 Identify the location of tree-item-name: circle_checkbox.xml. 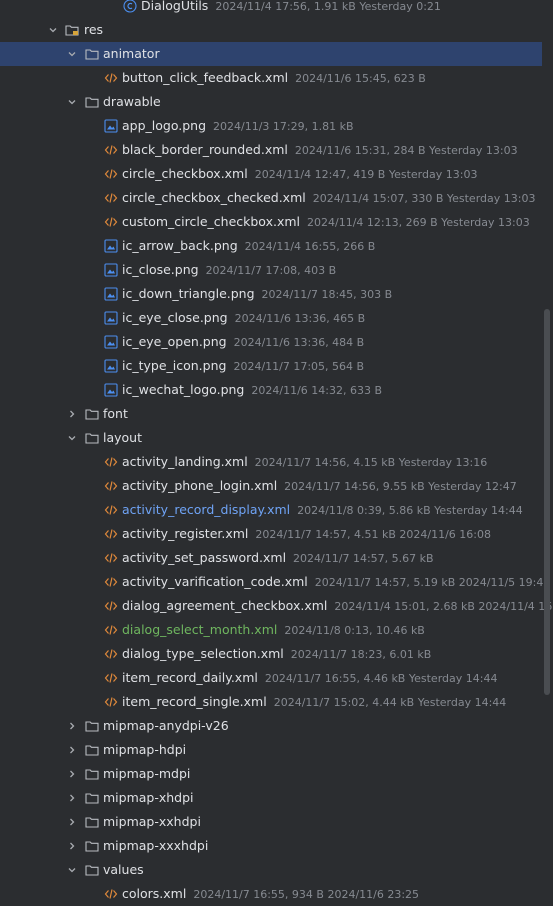
(185, 173).